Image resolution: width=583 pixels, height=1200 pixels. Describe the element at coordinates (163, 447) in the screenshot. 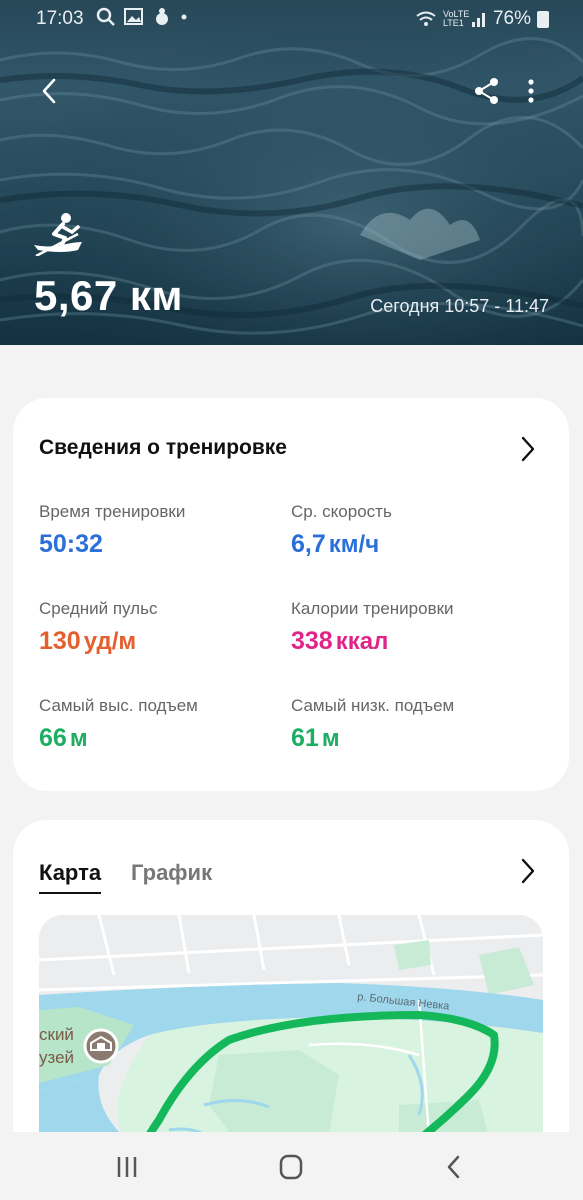

I see `card-title: Сведения о тренировке` at that location.